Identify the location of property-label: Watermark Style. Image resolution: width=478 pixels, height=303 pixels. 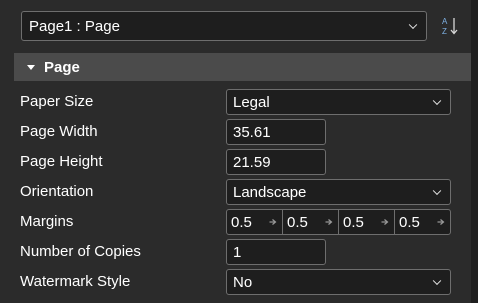
(75, 281).